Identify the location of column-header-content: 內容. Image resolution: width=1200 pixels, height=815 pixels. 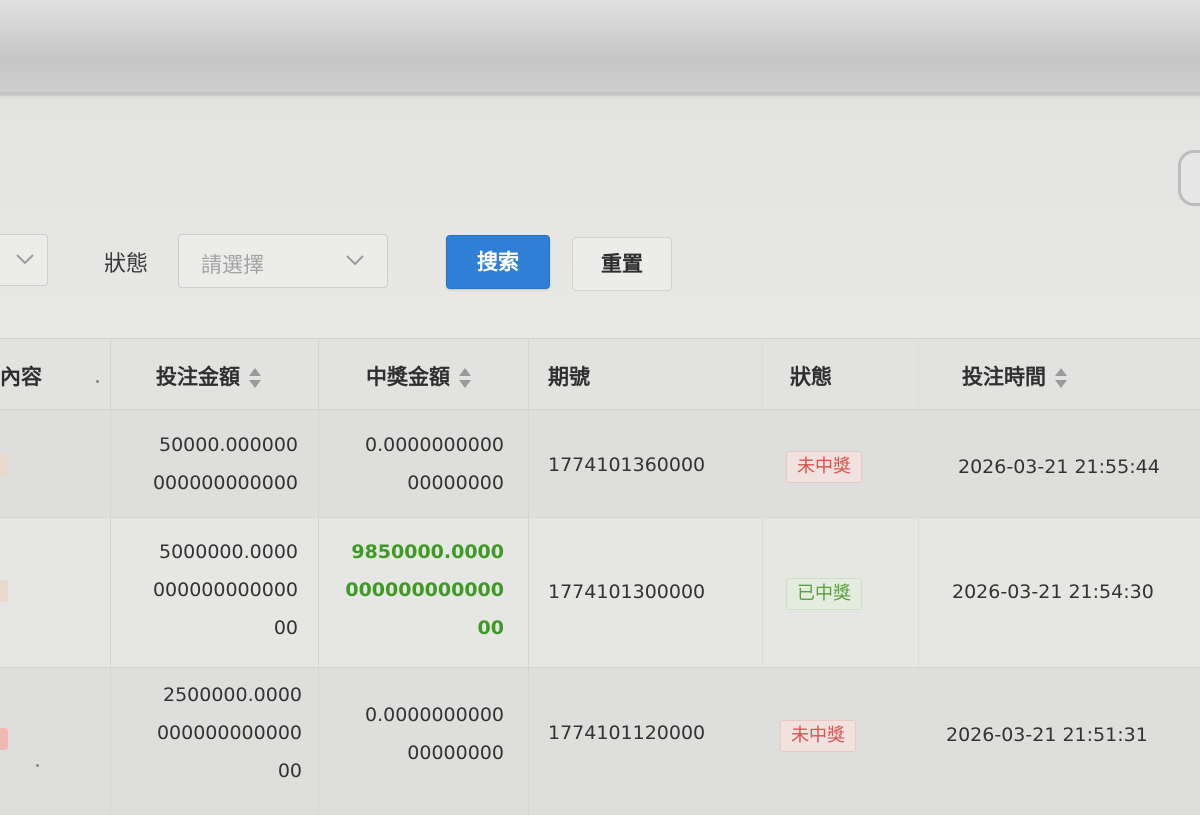
(21, 377).